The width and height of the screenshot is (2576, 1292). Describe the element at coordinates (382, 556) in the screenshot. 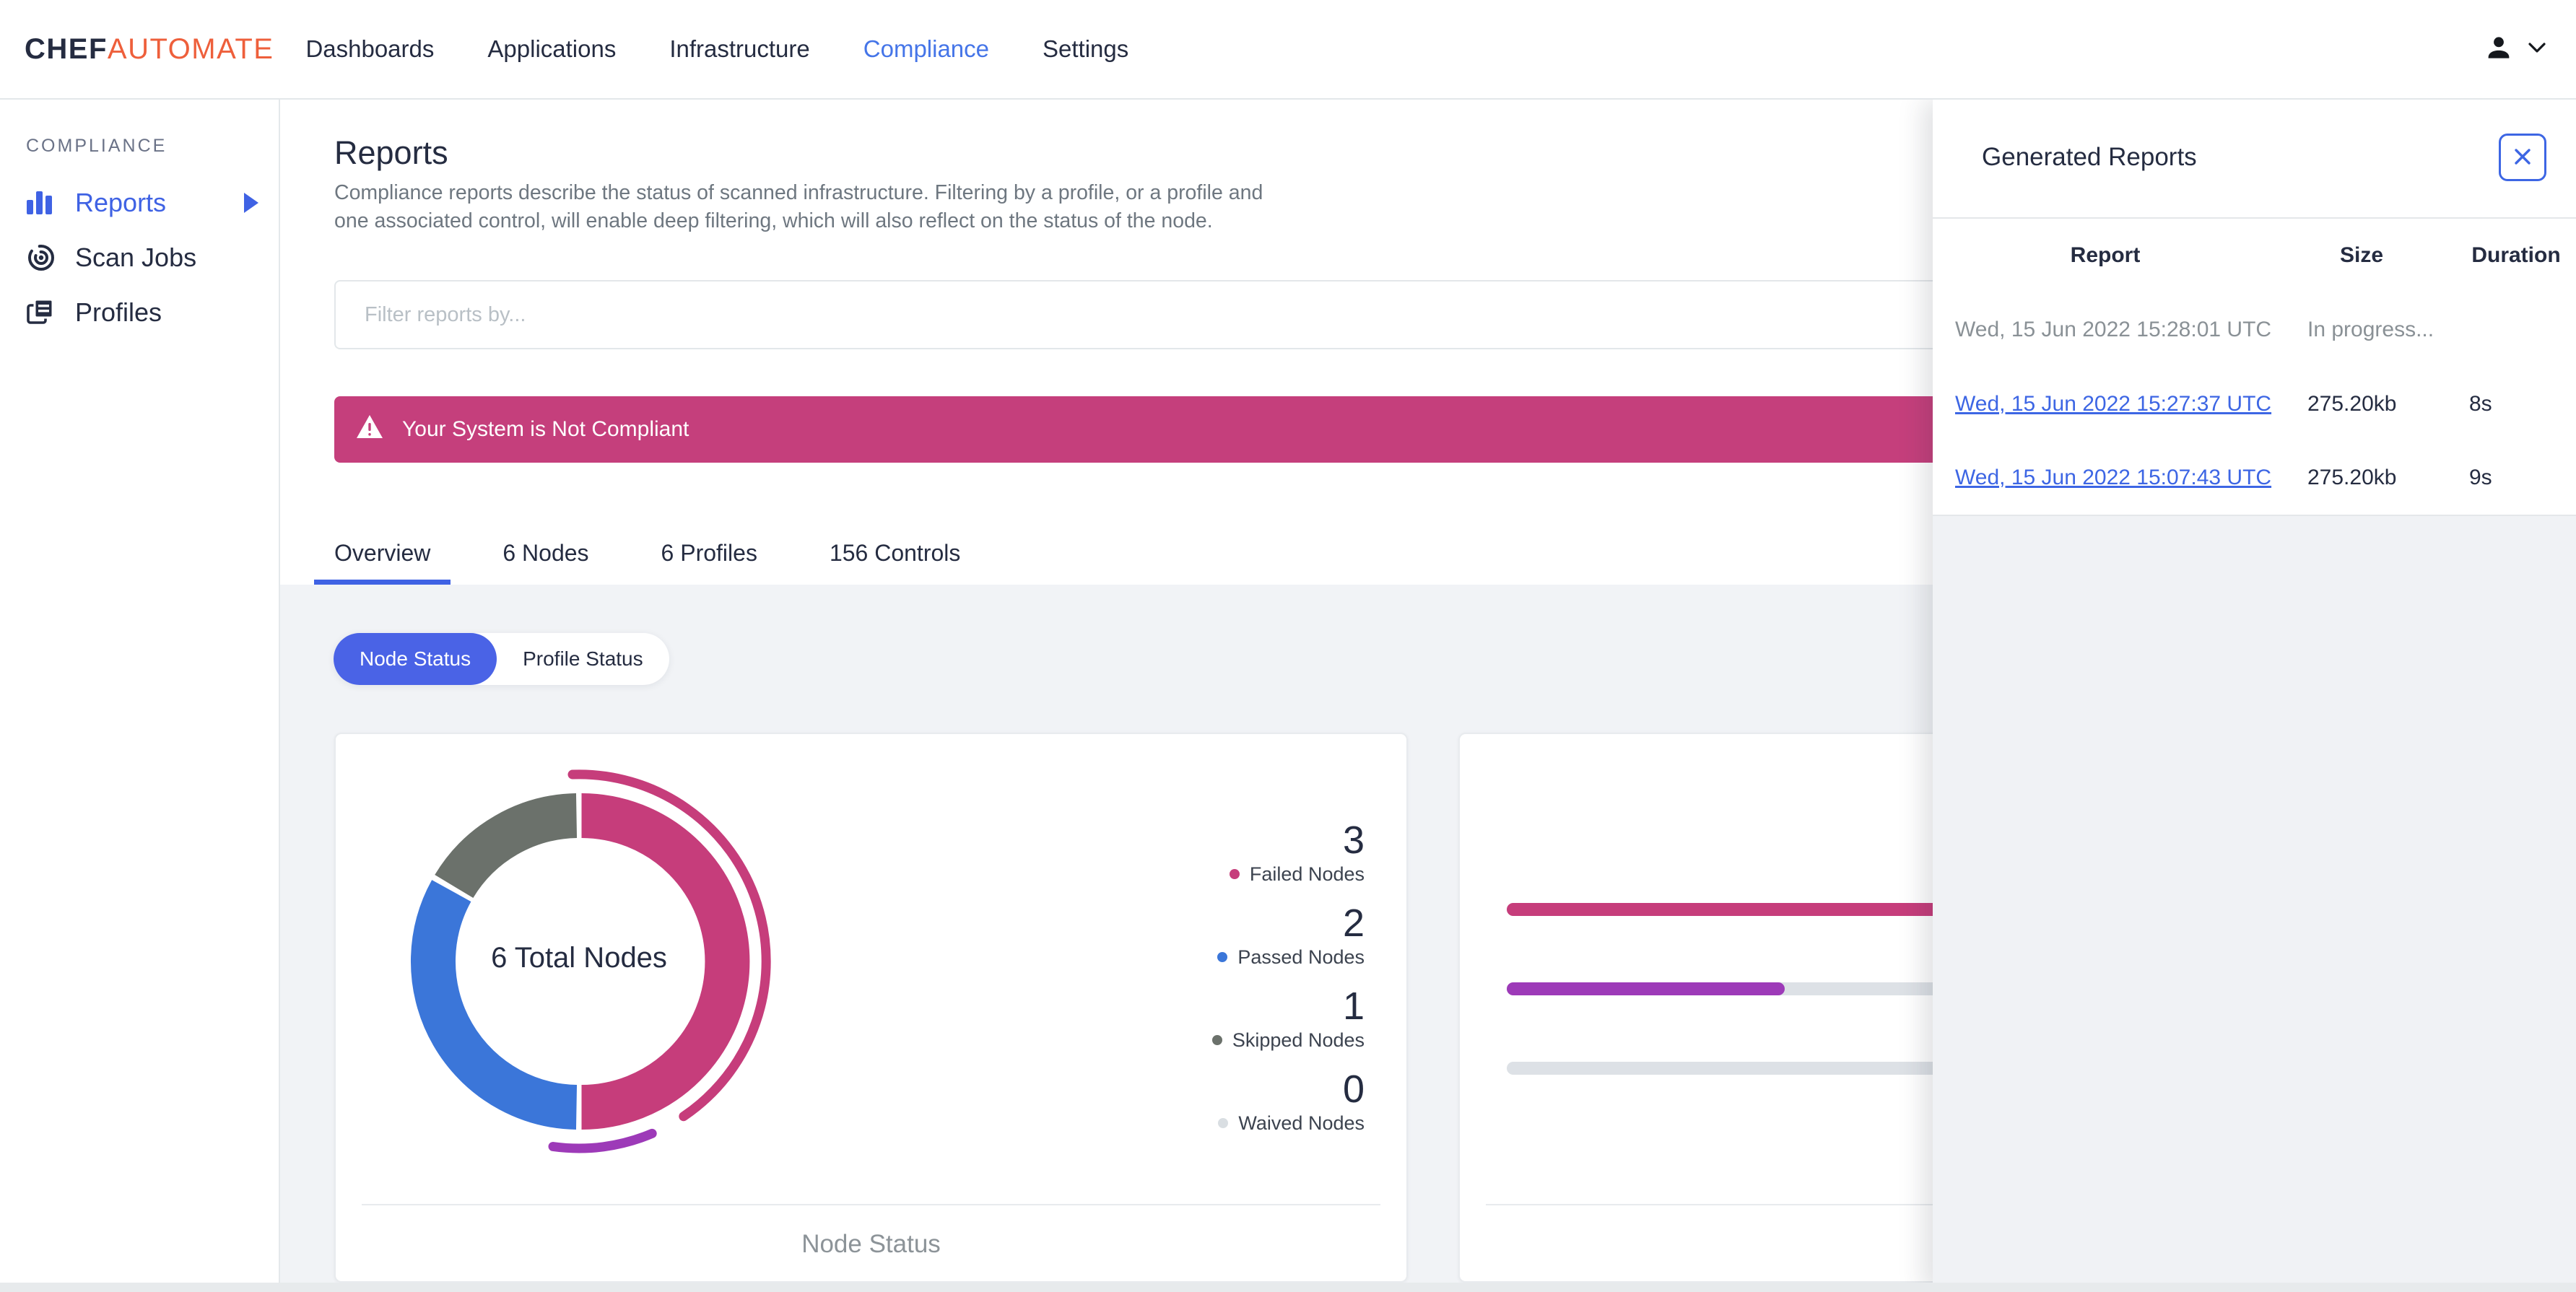

I see `tab-overview: Overview` at that location.